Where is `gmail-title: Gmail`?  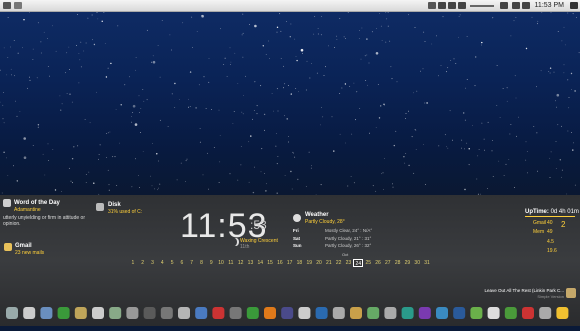 gmail-title: Gmail is located at coordinates (23, 246).